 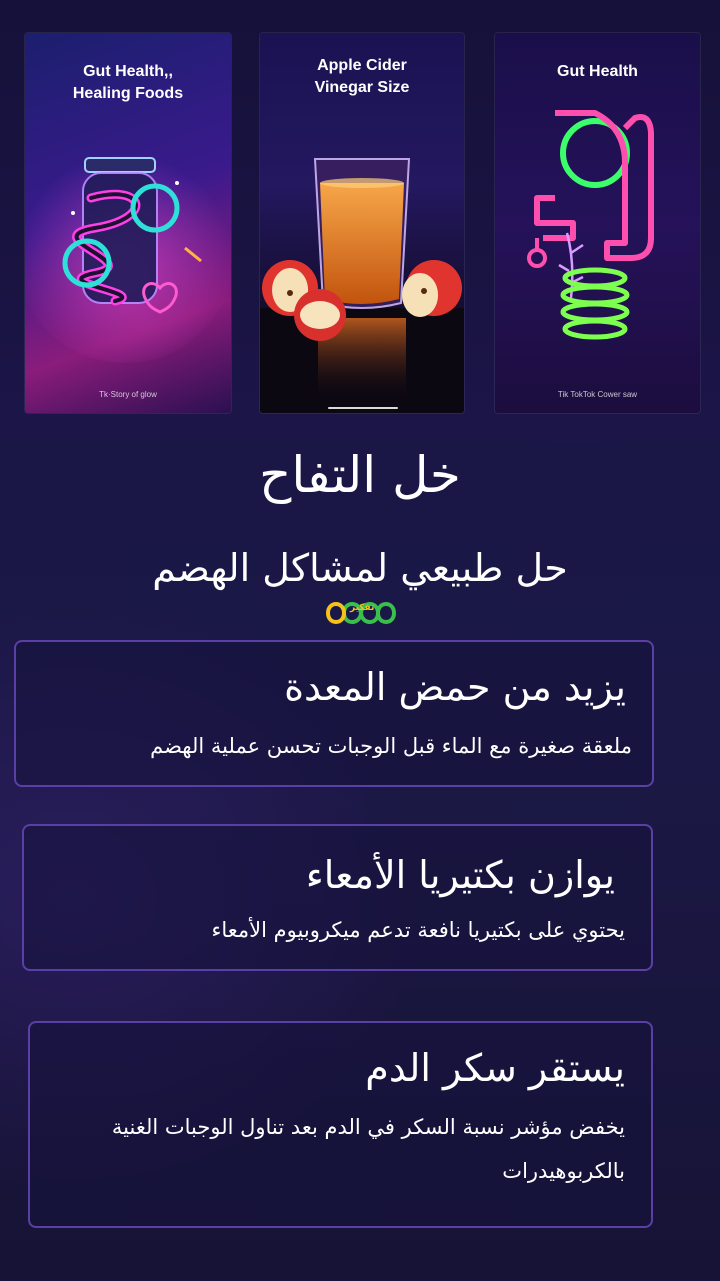 I want to click on card-title-line-1: Gut Health,,, so click(x=128, y=71).